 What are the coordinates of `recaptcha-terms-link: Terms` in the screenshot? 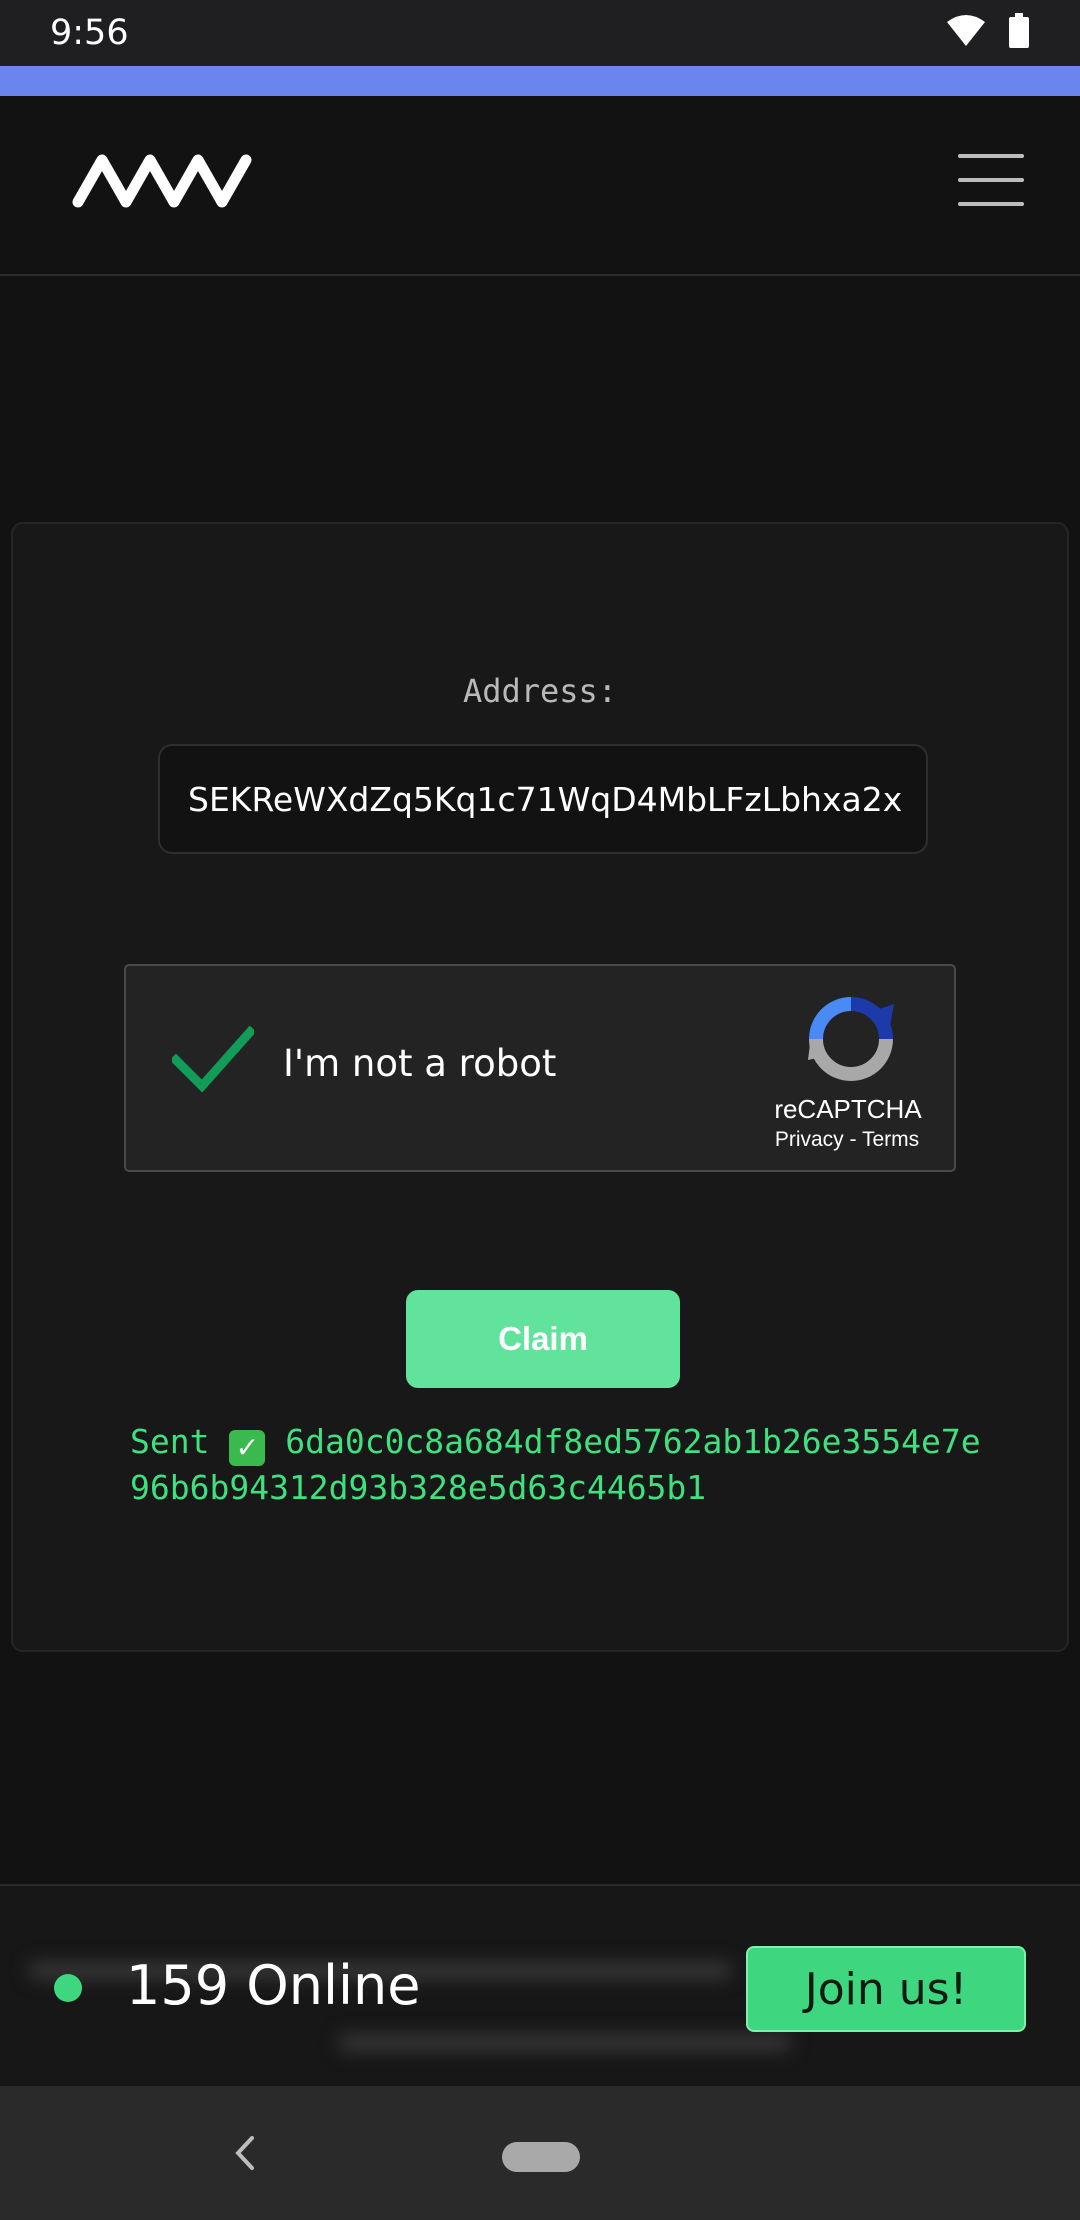 It's located at (890, 1139).